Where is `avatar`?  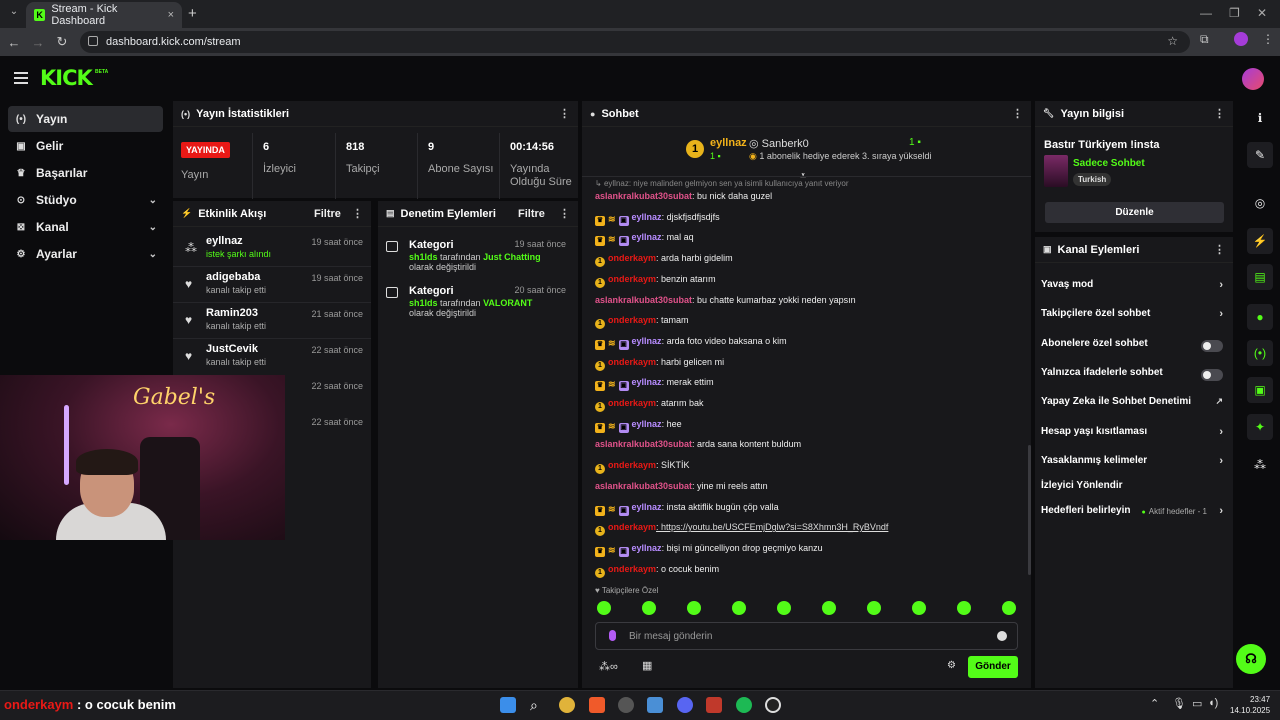
avatar is located at coordinates (1253, 79).